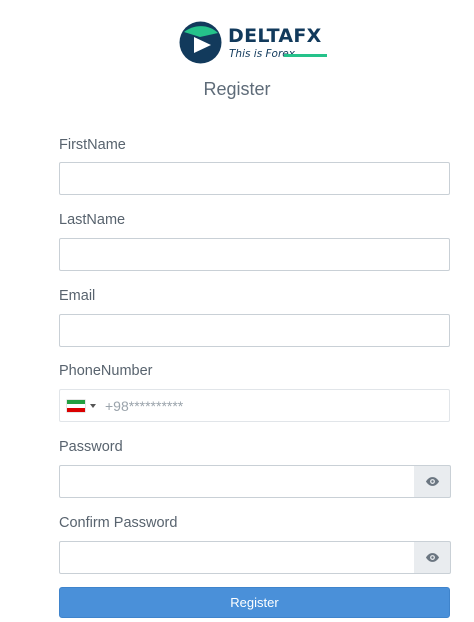 Image resolution: width=474 pixels, height=622 pixels. What do you see at coordinates (92, 145) in the screenshot?
I see `first-name-label: FirstName` at bounding box center [92, 145].